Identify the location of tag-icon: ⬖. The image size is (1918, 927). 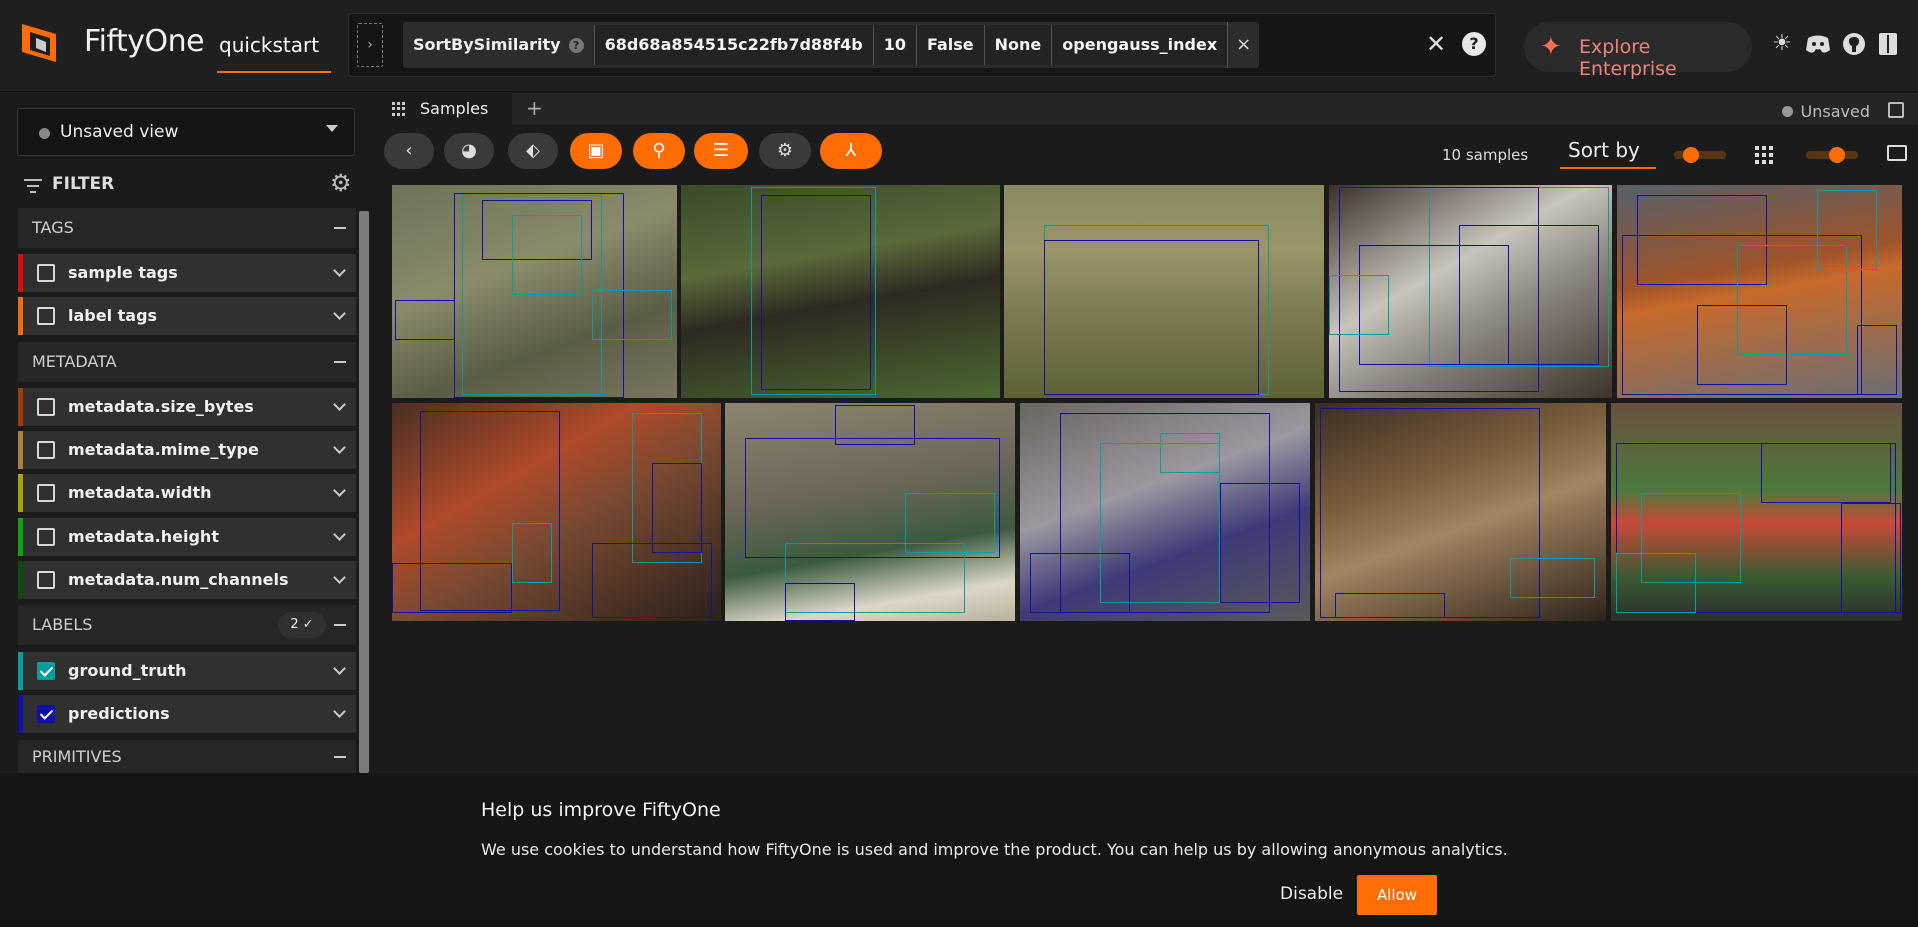
(533, 151).